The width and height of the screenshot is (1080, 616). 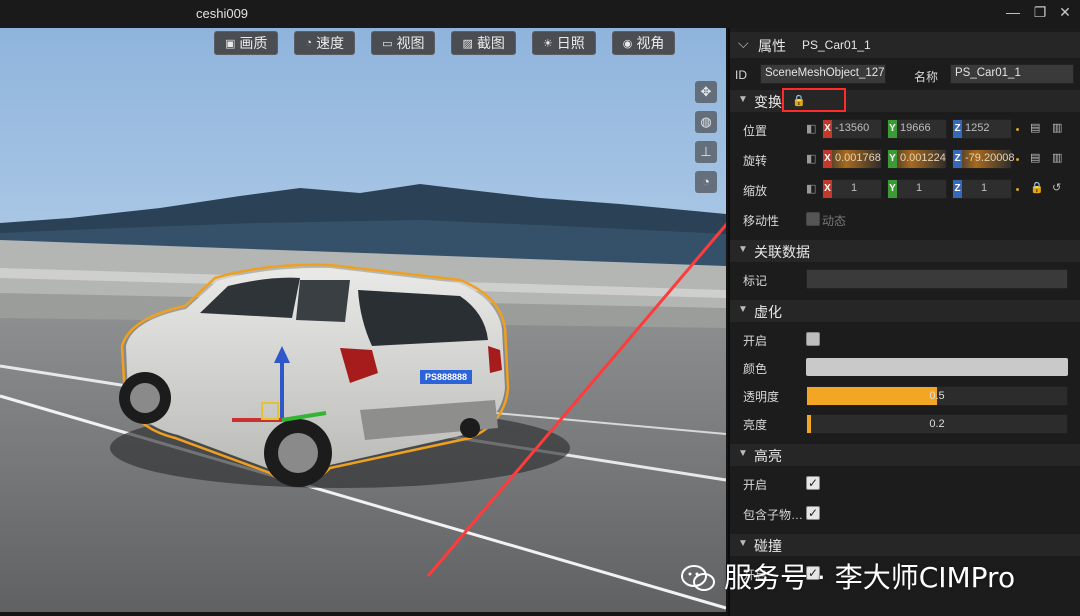 I want to click on eye-icon: ◉, so click(x=627, y=43).